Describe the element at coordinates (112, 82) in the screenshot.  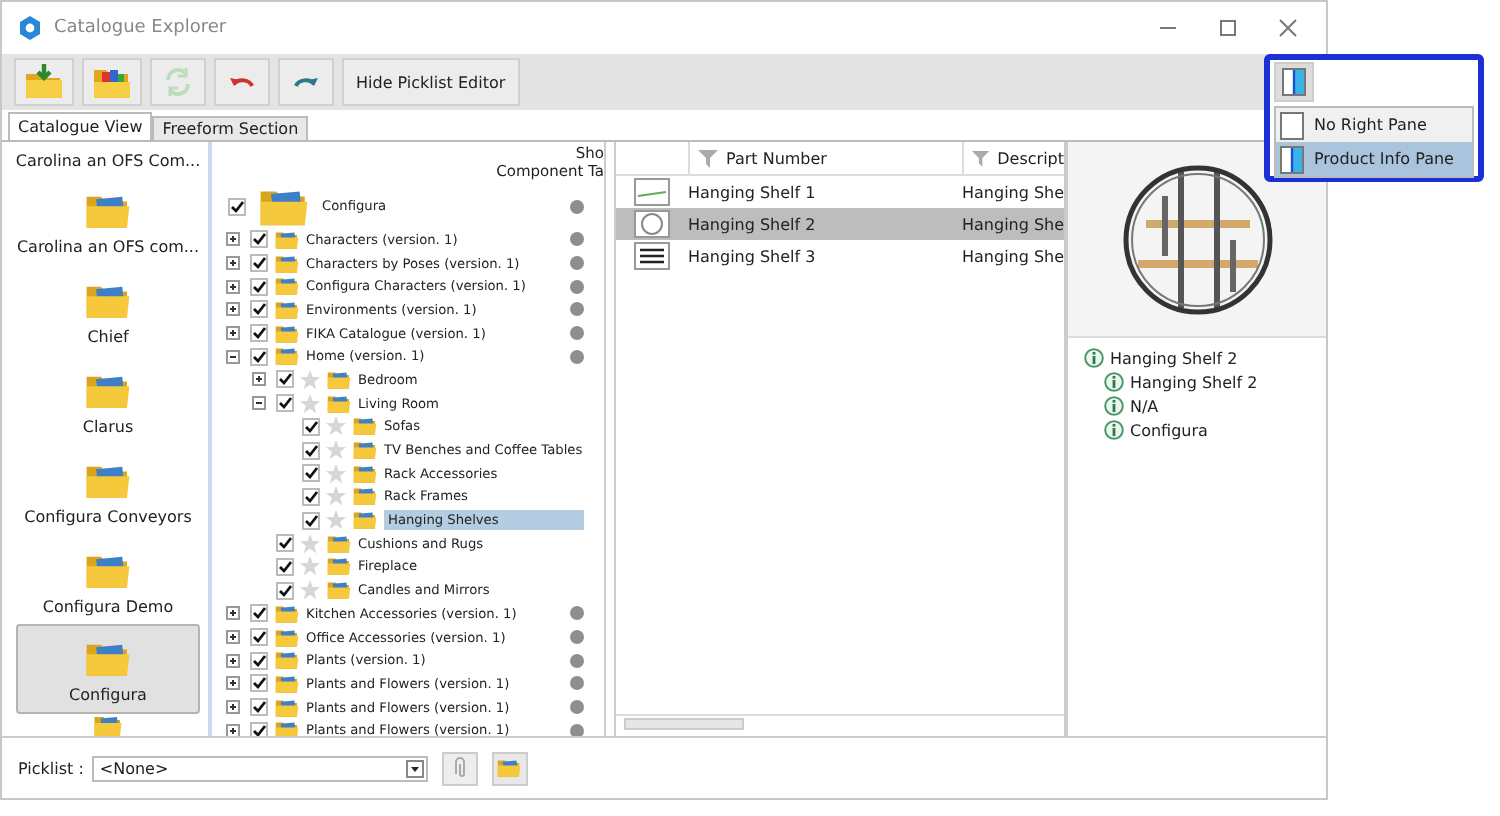
I see `catalogue-folder-button` at that location.